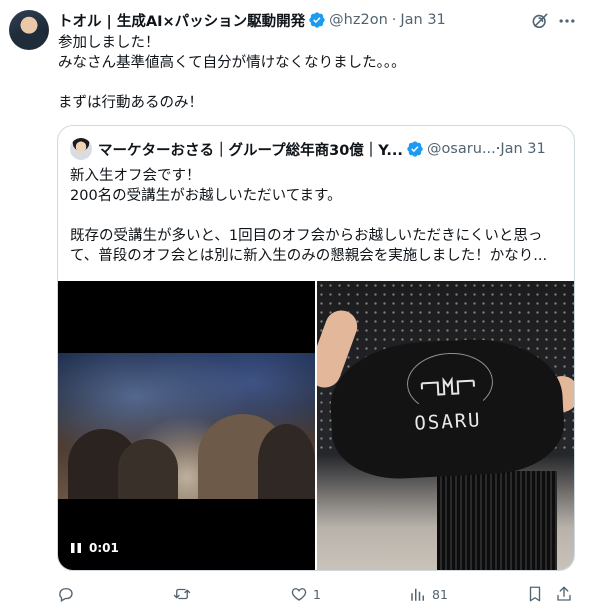  Describe the element at coordinates (232, 63) in the screenshot. I see `tweet-line: みなさん基準値高くて自分が情けなくなりました。。。` at that location.